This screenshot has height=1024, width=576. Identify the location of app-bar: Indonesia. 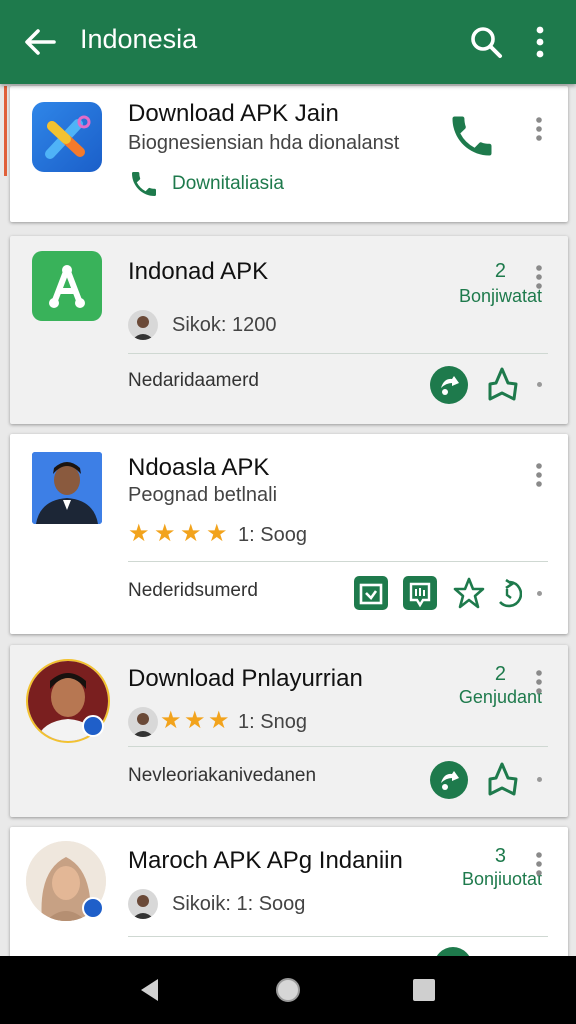
(288, 42).